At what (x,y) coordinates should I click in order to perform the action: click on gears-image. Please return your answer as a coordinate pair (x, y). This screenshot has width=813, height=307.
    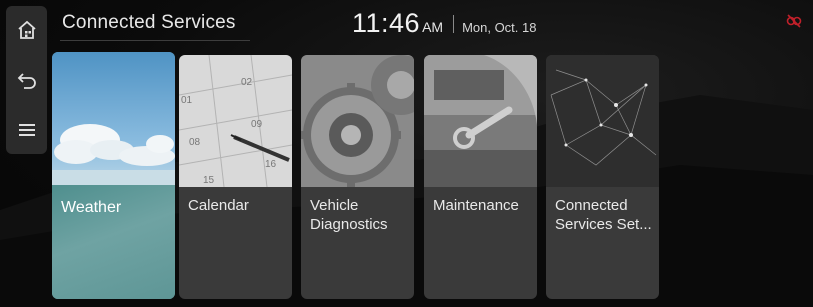
    Looking at the image, I should click on (357, 121).